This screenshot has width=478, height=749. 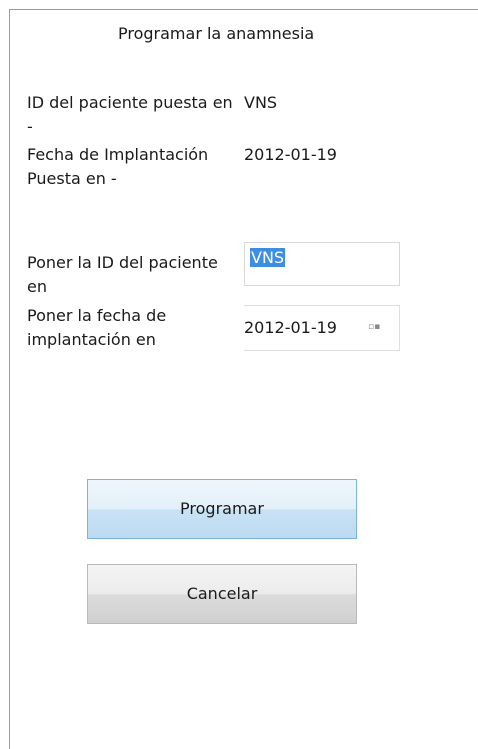 I want to click on new-implant-date-label: Poner la fecha de implantación en, so click(x=97, y=327).